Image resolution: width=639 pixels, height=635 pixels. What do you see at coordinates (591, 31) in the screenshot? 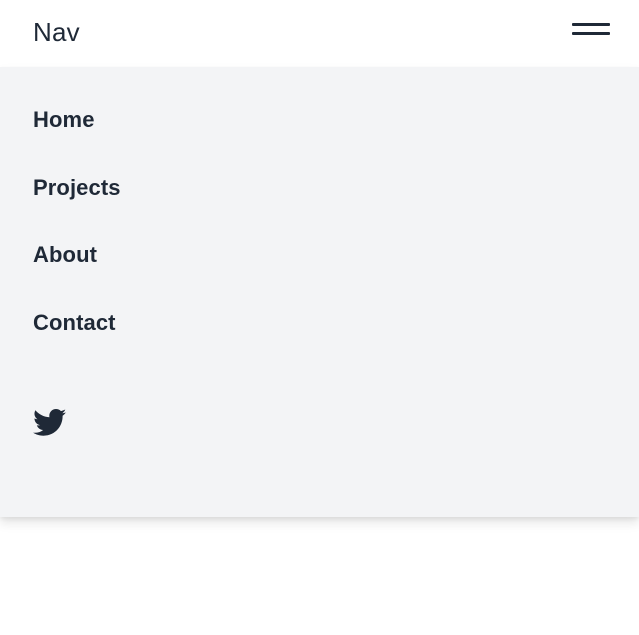
I see `hamburger-menu-icon` at bounding box center [591, 31].